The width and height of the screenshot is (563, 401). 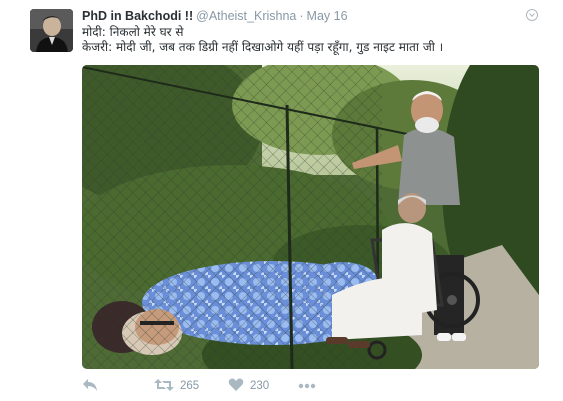 I want to click on retweet-button: 265, so click(x=176, y=386).